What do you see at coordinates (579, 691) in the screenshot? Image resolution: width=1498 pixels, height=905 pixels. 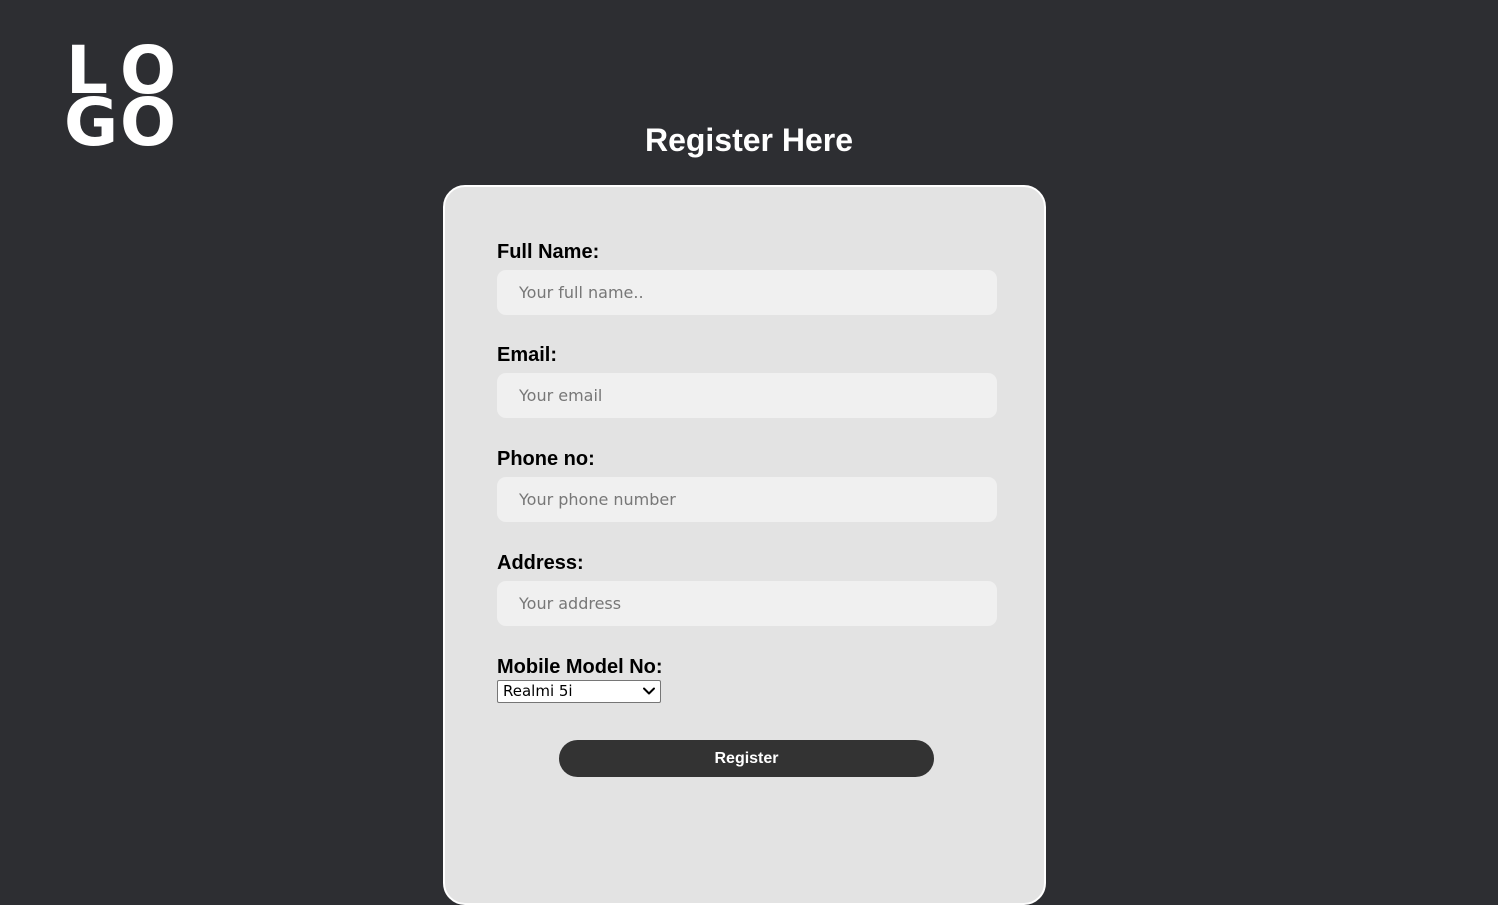 I see `mobile-model-select: Realmi 5i` at bounding box center [579, 691].